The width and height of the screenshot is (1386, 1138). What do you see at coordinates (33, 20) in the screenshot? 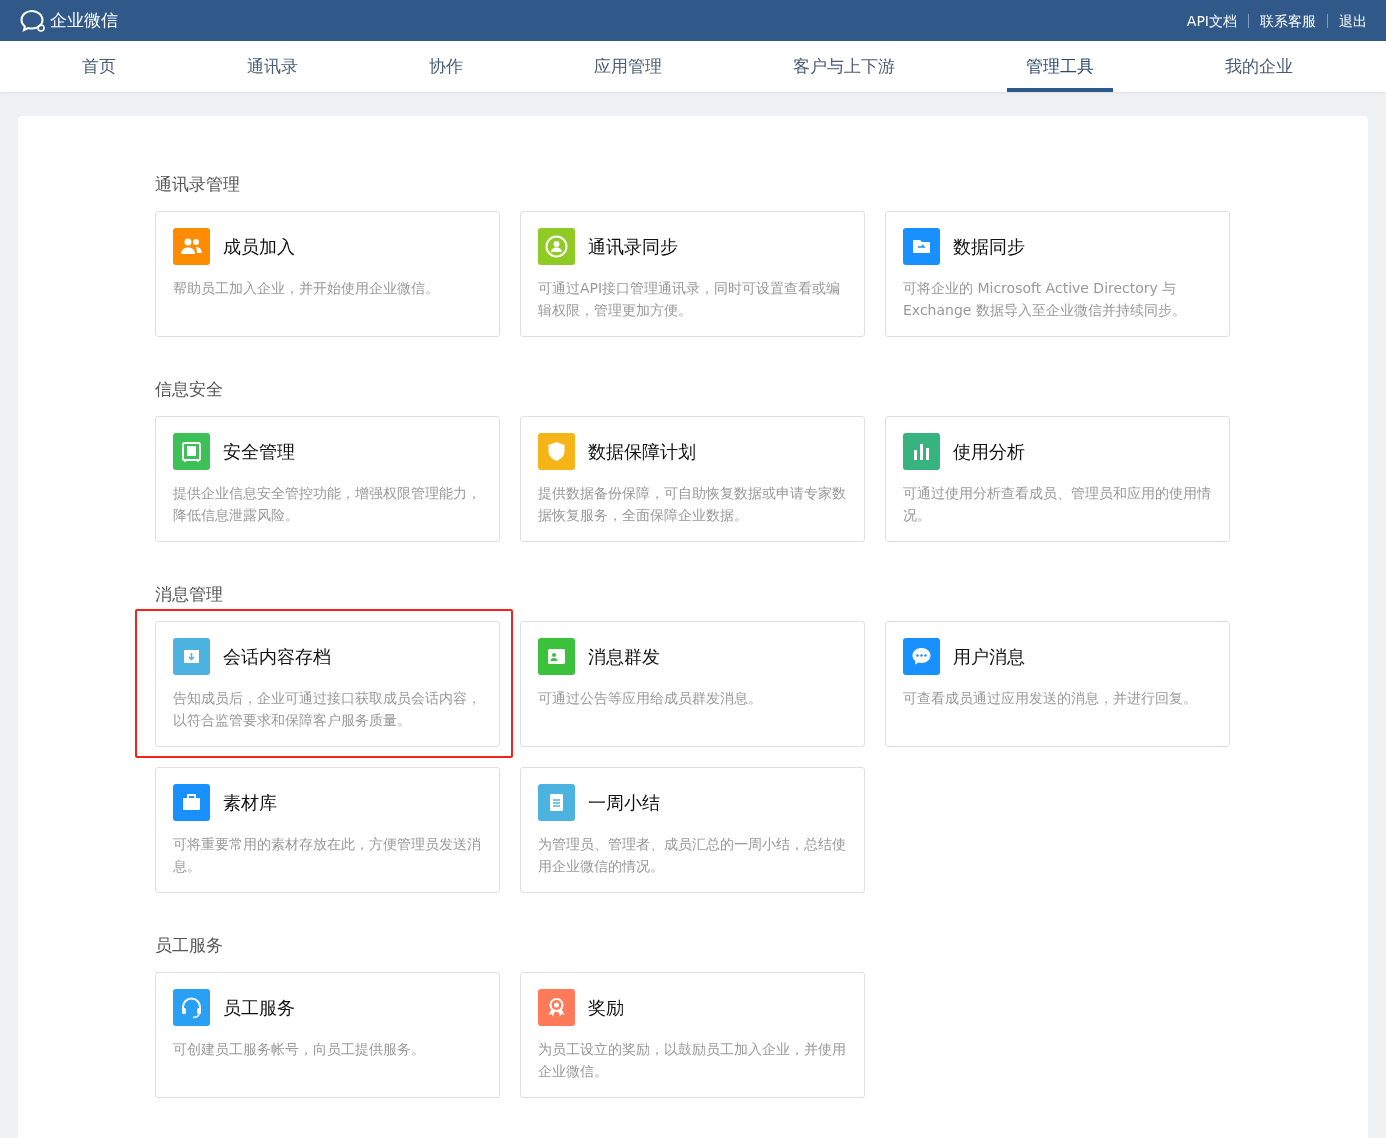
I see `chat-bubble-logo-icon` at bounding box center [33, 20].